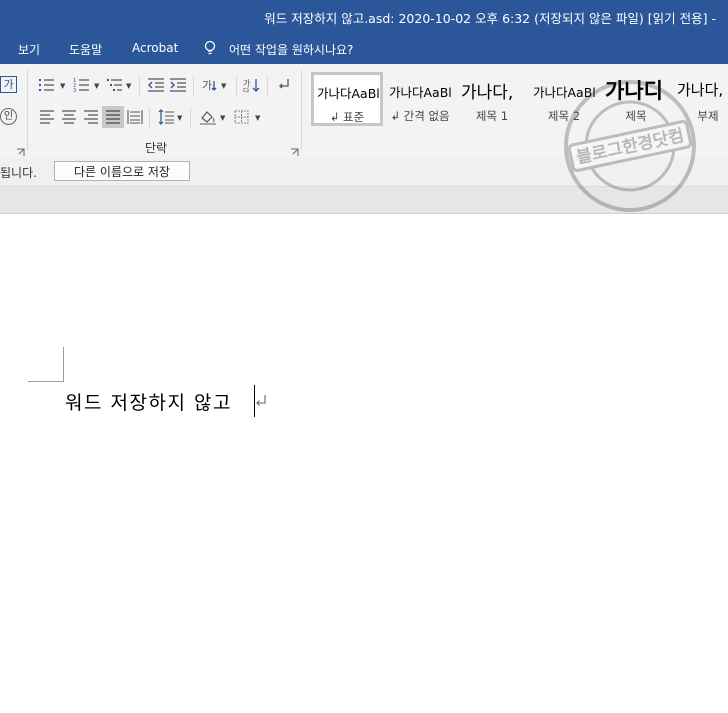 Image resolution: width=728 pixels, height=713 pixels. I want to click on style-heading-1: 가나다, 제목 1, so click(492, 99).